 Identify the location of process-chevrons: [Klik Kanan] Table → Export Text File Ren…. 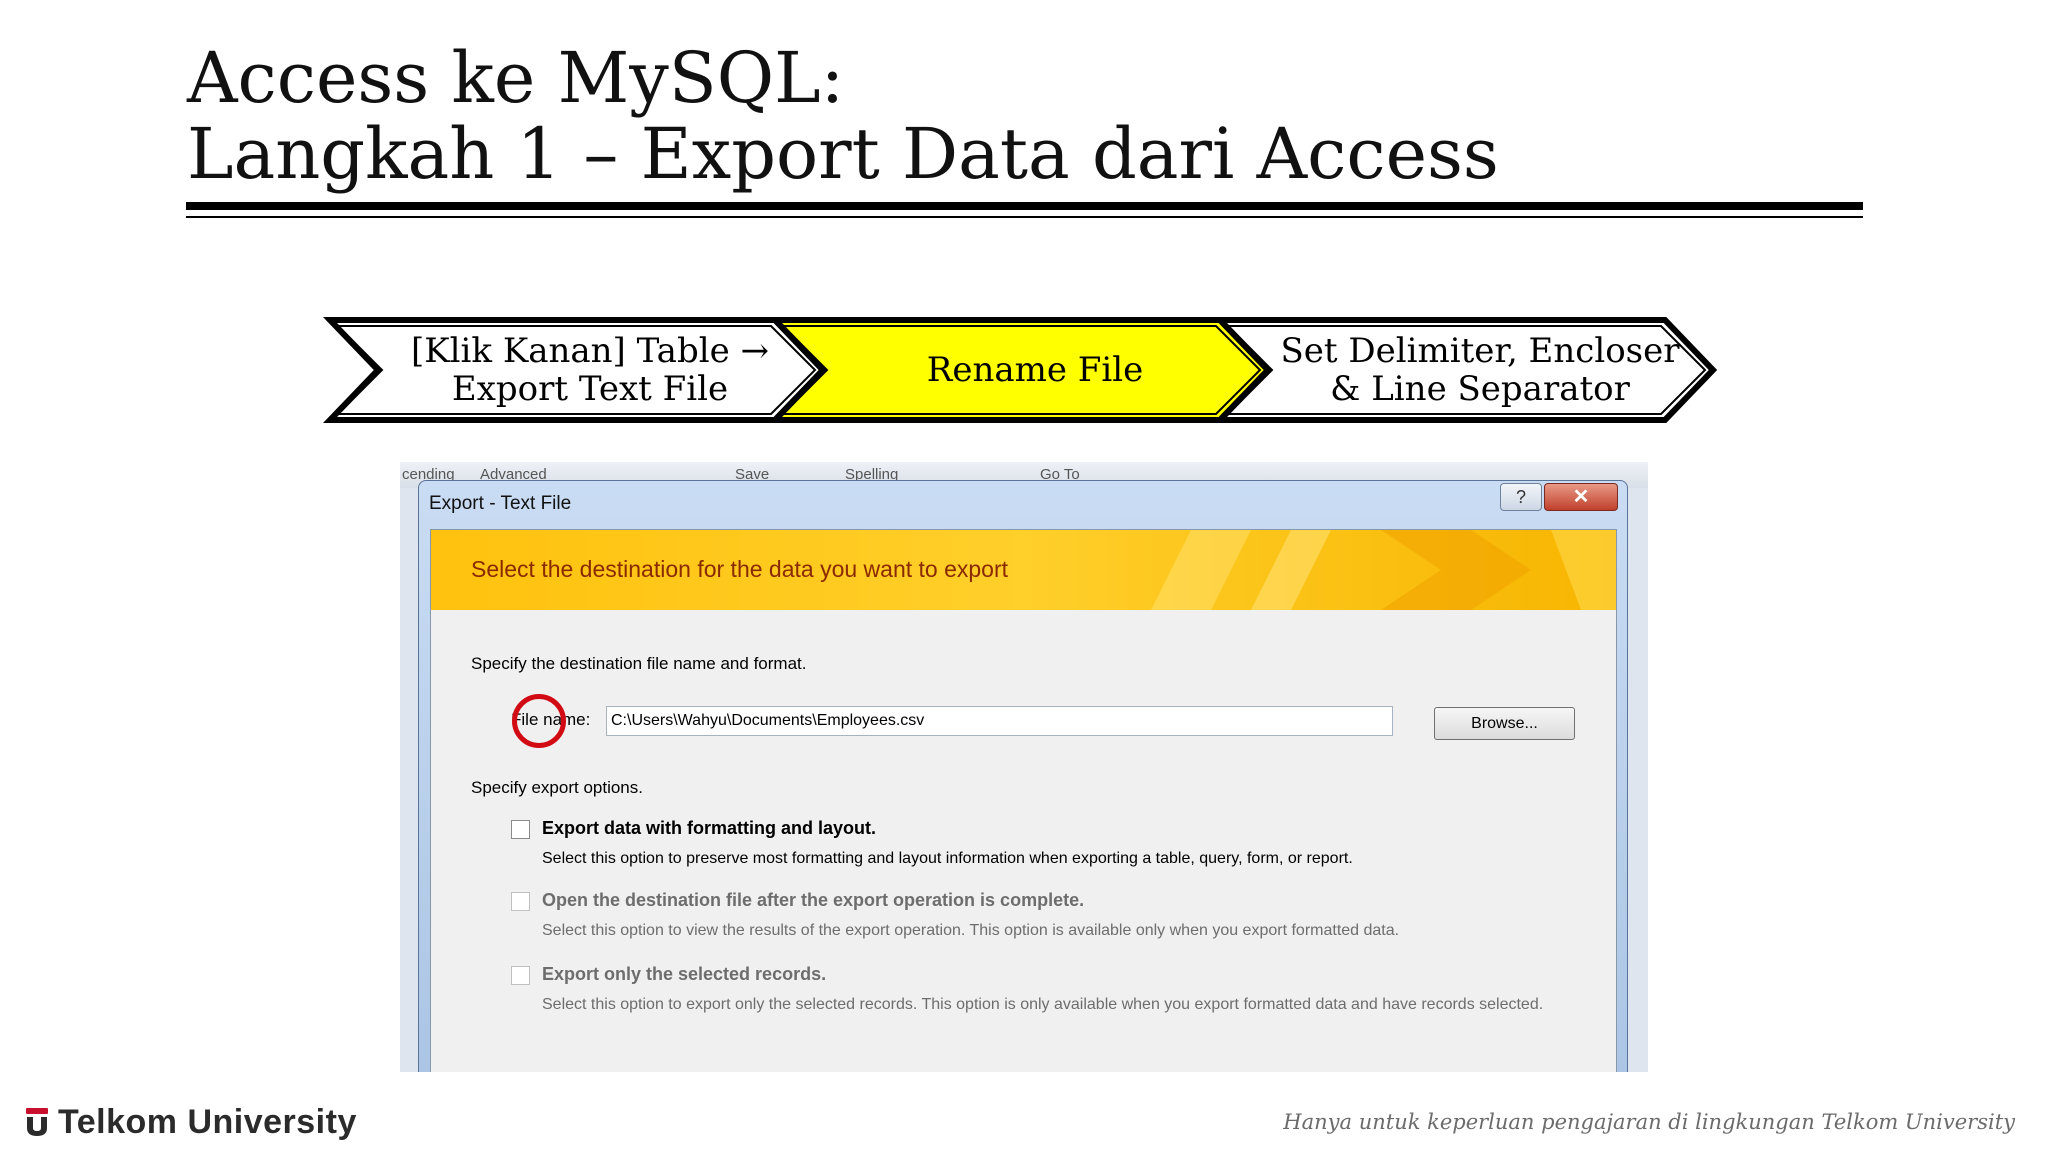
(1025, 370).